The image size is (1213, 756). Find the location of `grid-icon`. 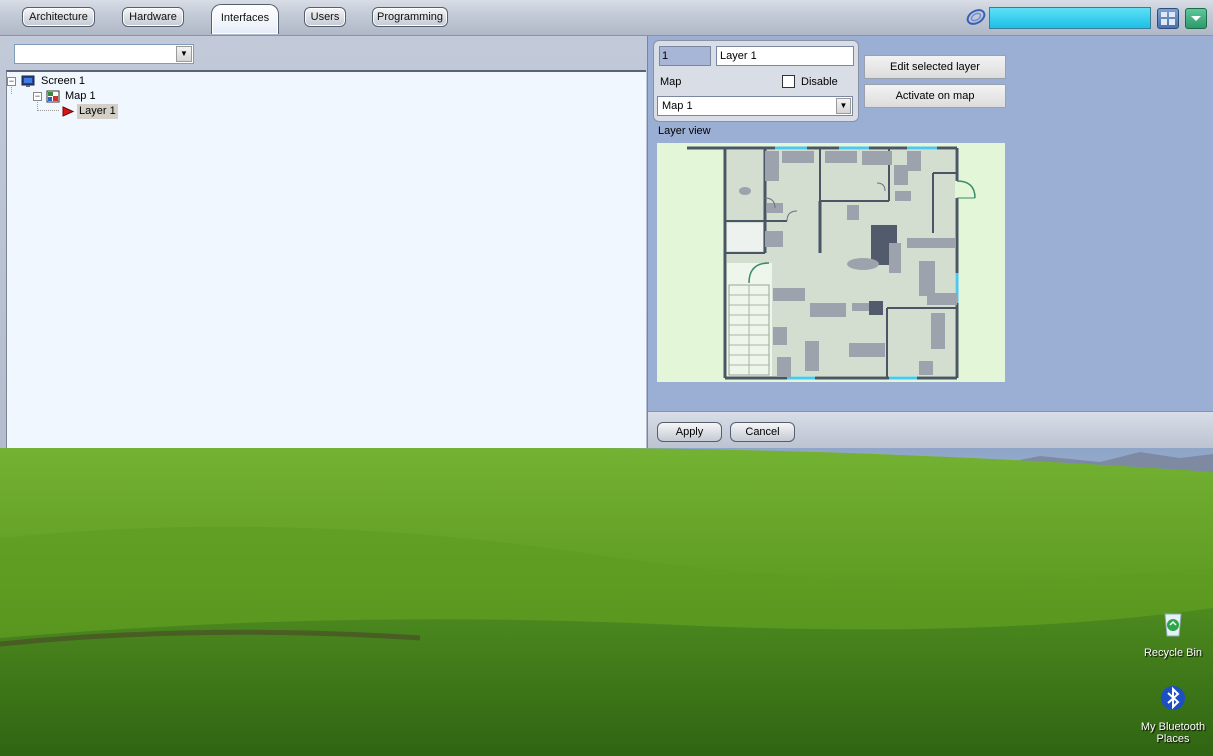

grid-icon is located at coordinates (1168, 18).